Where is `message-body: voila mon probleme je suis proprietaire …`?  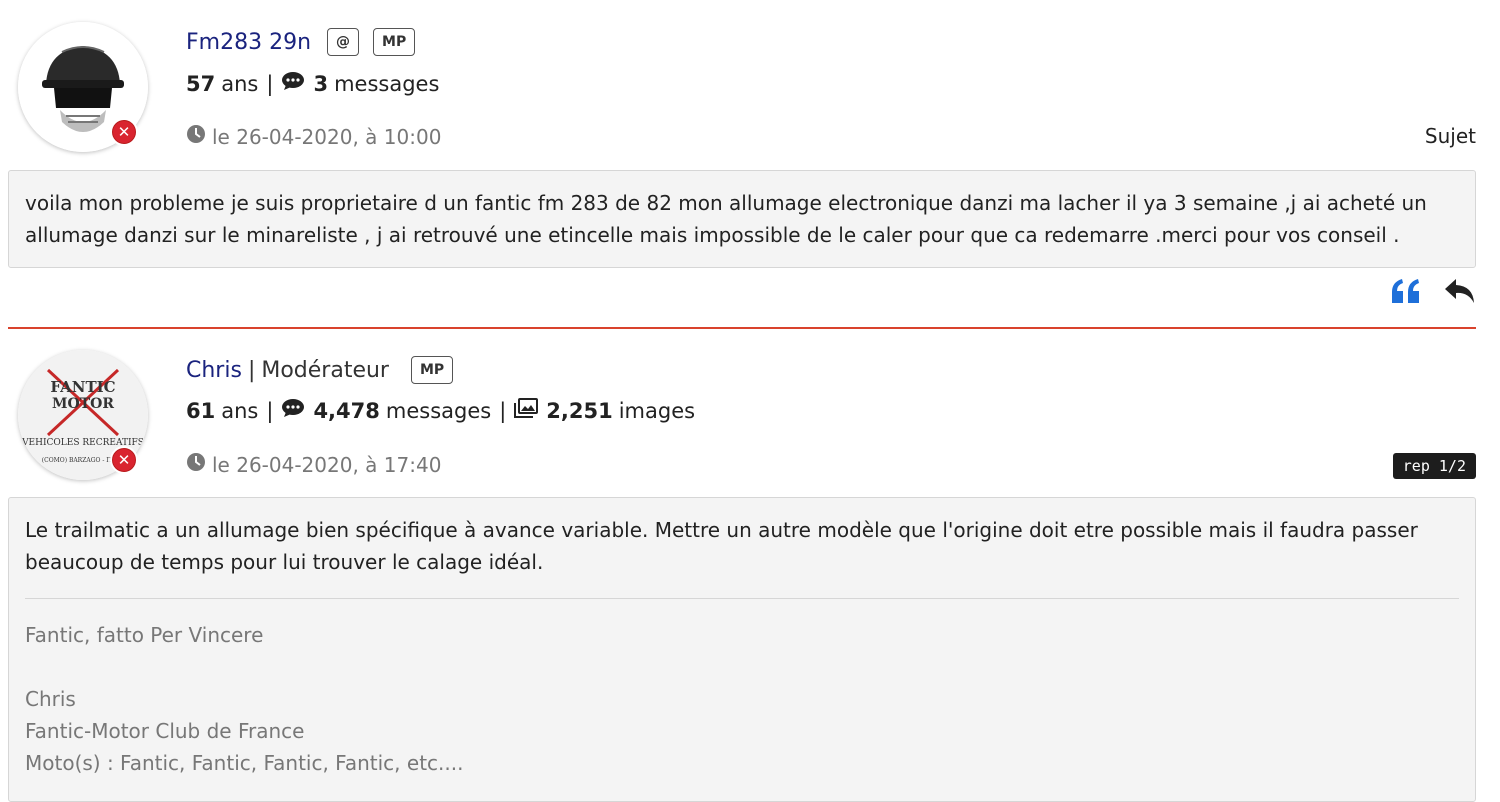 message-body: voila mon probleme je suis proprietaire … is located at coordinates (742, 219).